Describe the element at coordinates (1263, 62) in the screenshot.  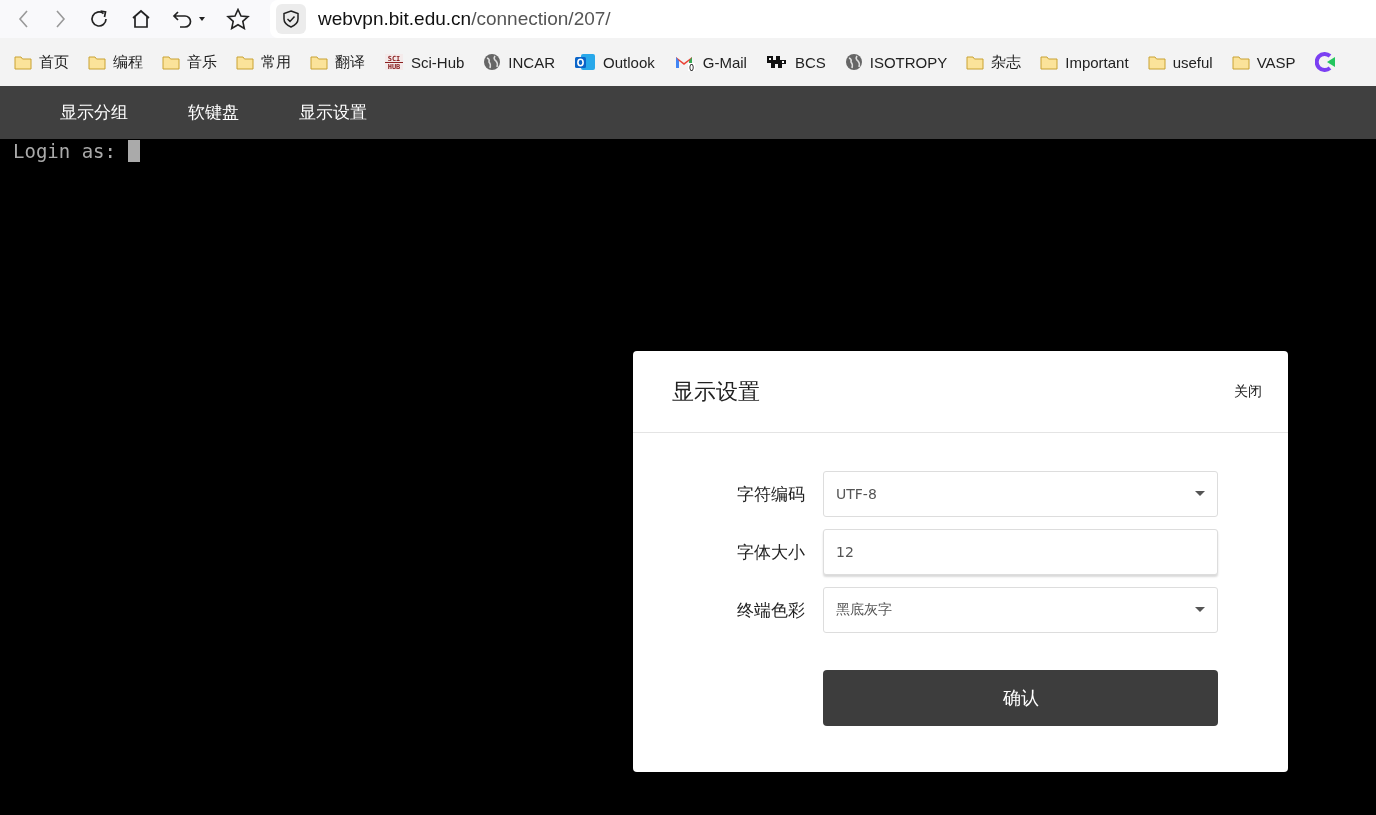
I see `bookmark: VASP` at that location.